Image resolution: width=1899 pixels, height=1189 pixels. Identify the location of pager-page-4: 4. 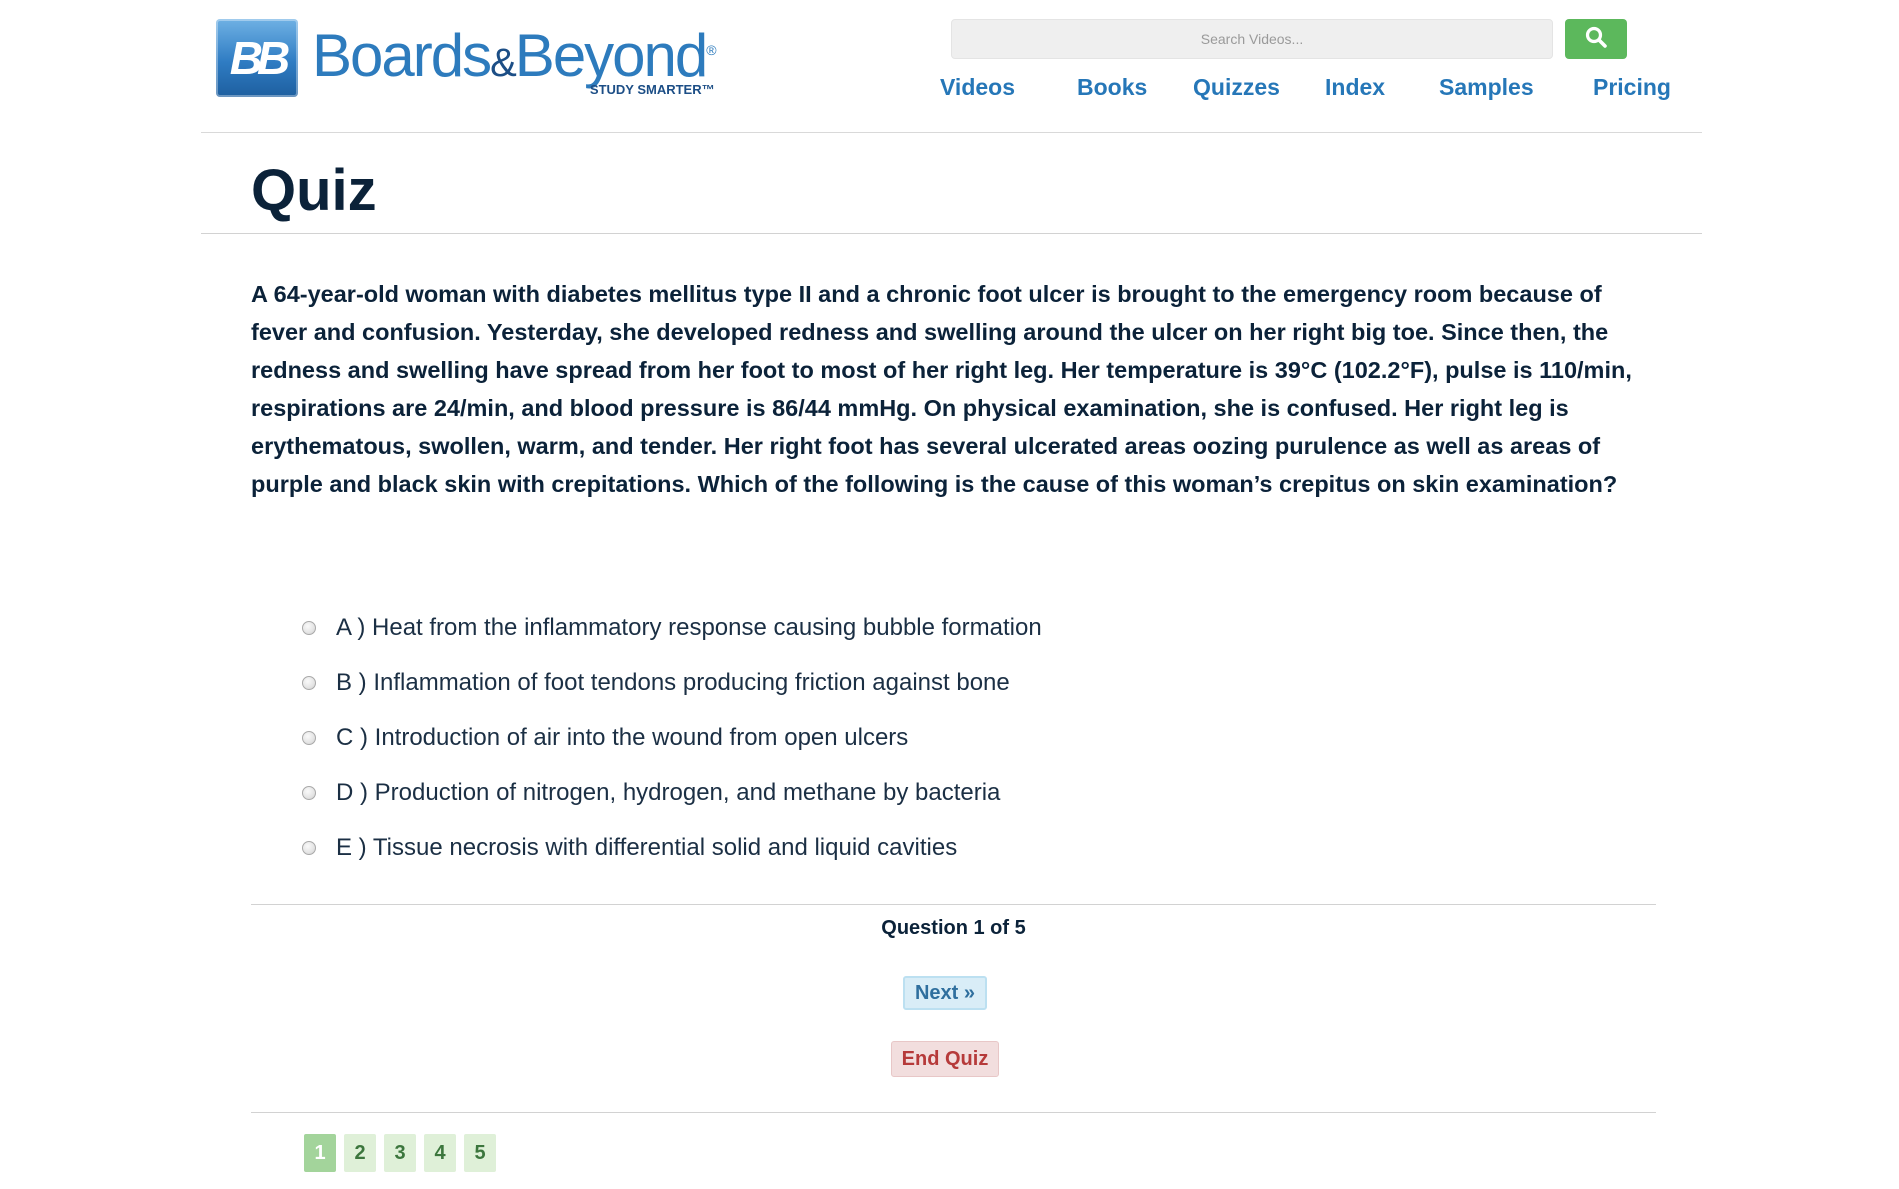
(440, 1153).